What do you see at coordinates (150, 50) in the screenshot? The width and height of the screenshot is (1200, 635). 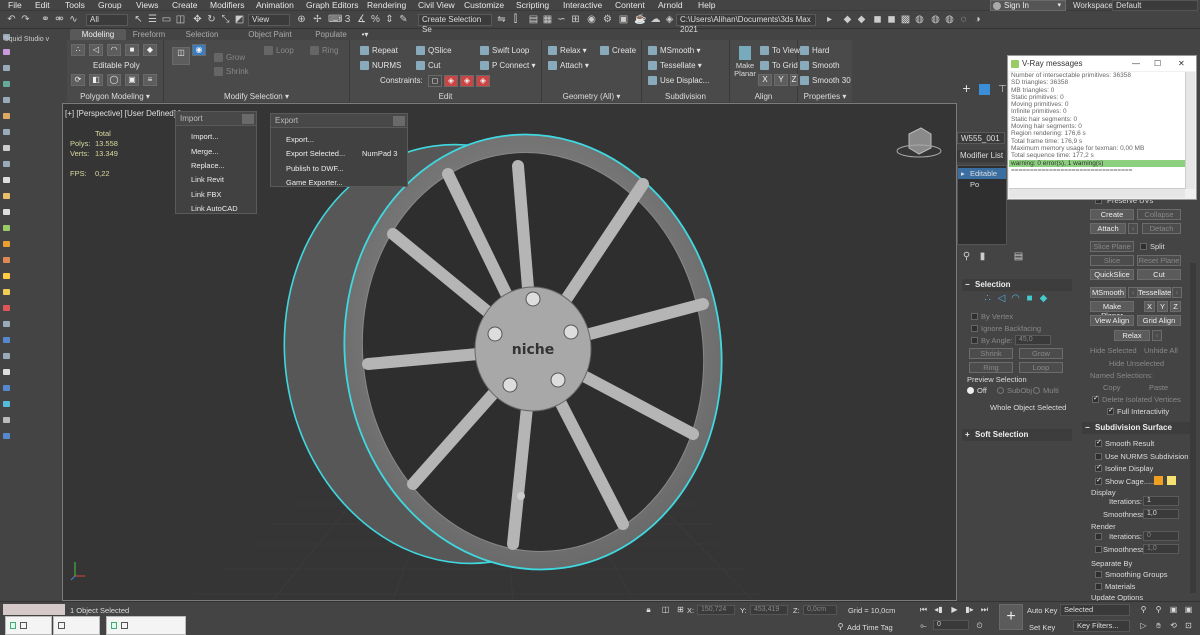 I see `element-mode-icon: ◆` at bounding box center [150, 50].